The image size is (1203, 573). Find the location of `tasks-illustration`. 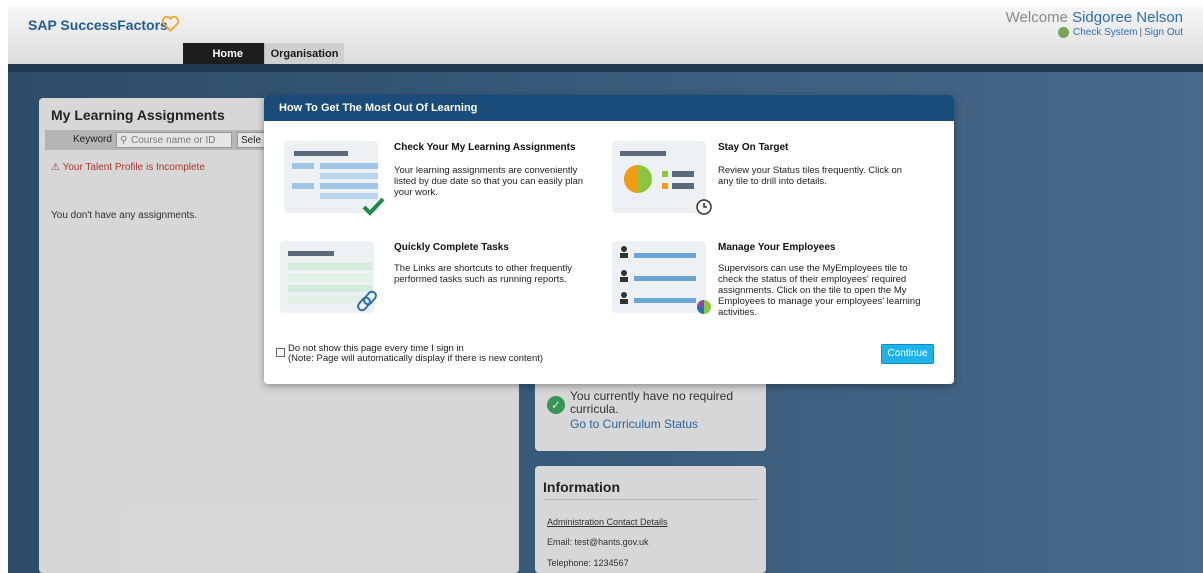

tasks-illustration is located at coordinates (328, 277).